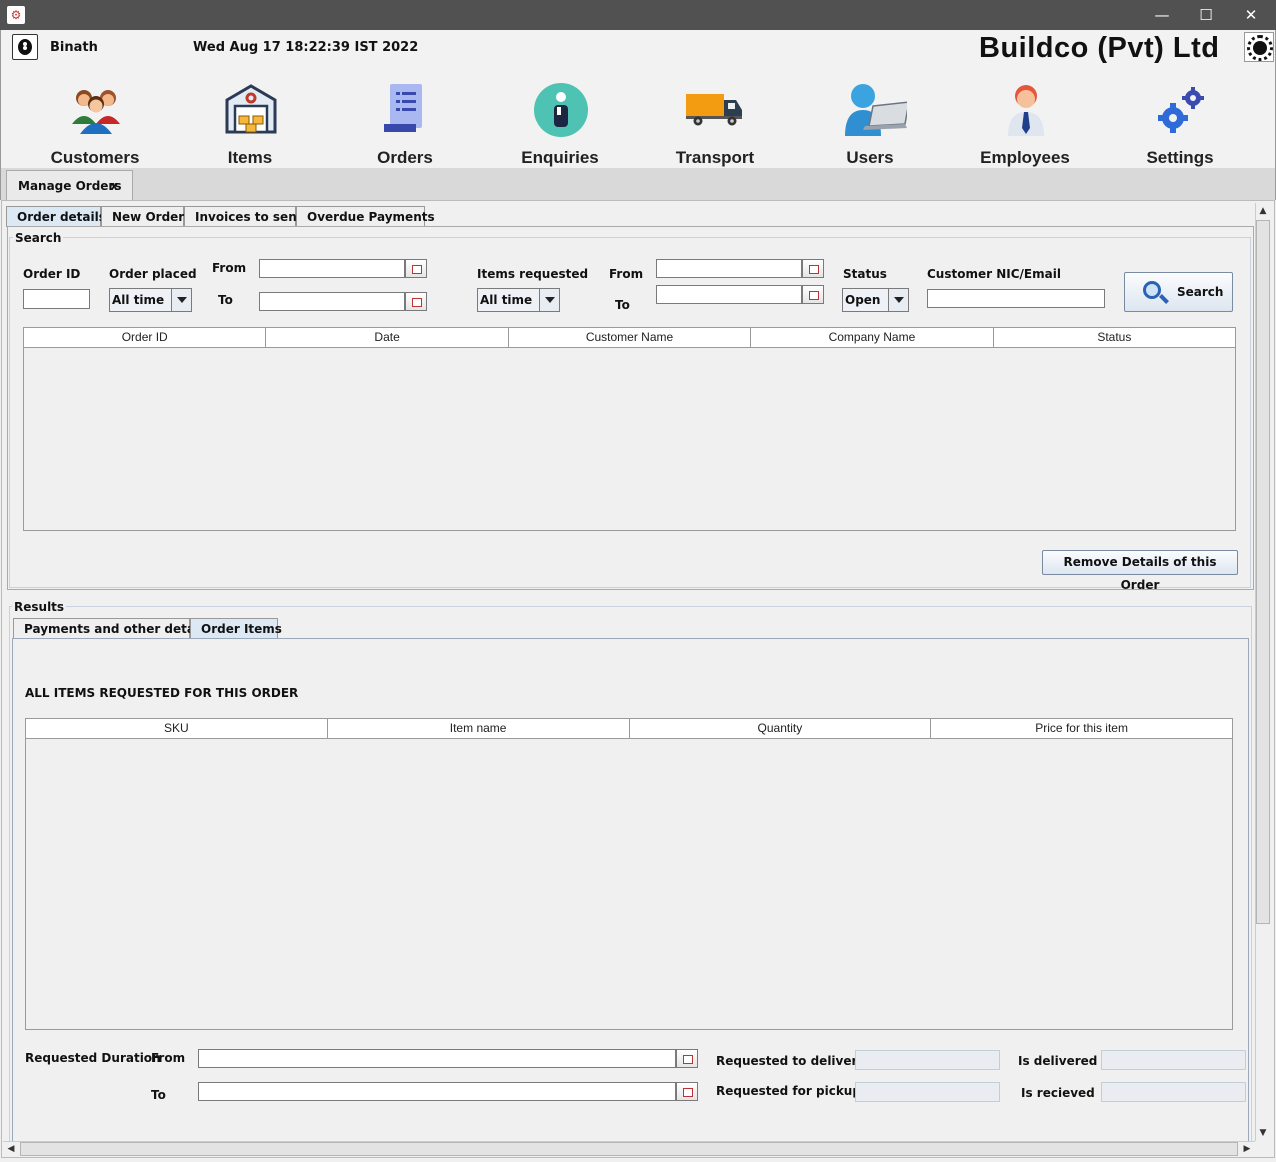 This screenshot has width=1276, height=1162. What do you see at coordinates (93, 1058) in the screenshot?
I see `requested-duration-label: Requested Duration` at bounding box center [93, 1058].